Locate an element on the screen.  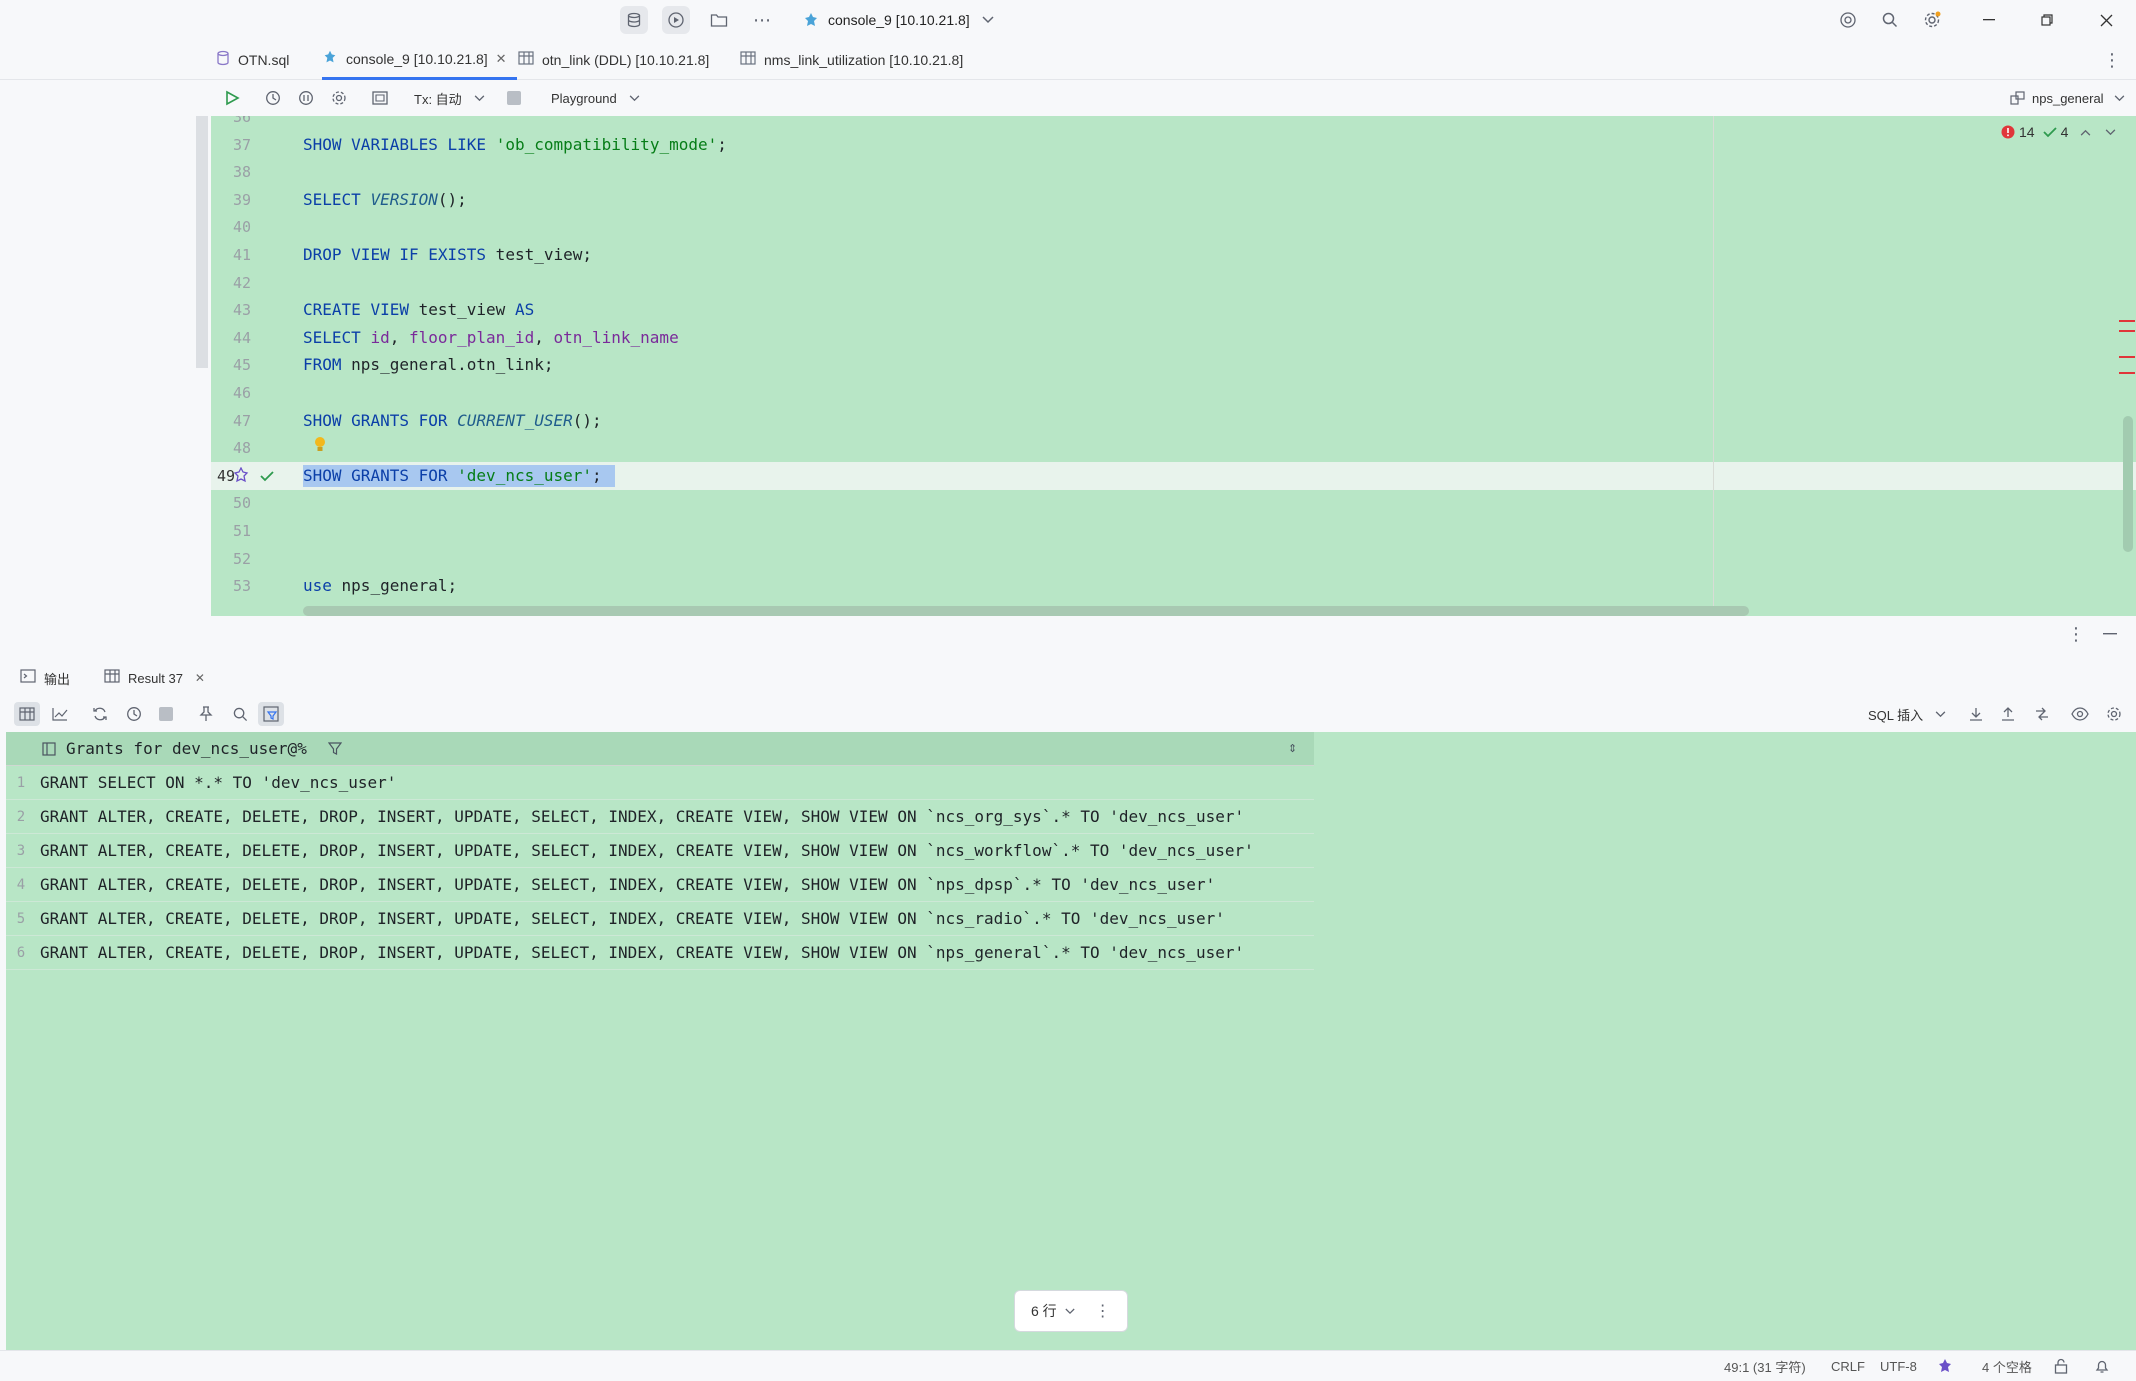
encoding: UTF-8 is located at coordinates (1898, 1366).